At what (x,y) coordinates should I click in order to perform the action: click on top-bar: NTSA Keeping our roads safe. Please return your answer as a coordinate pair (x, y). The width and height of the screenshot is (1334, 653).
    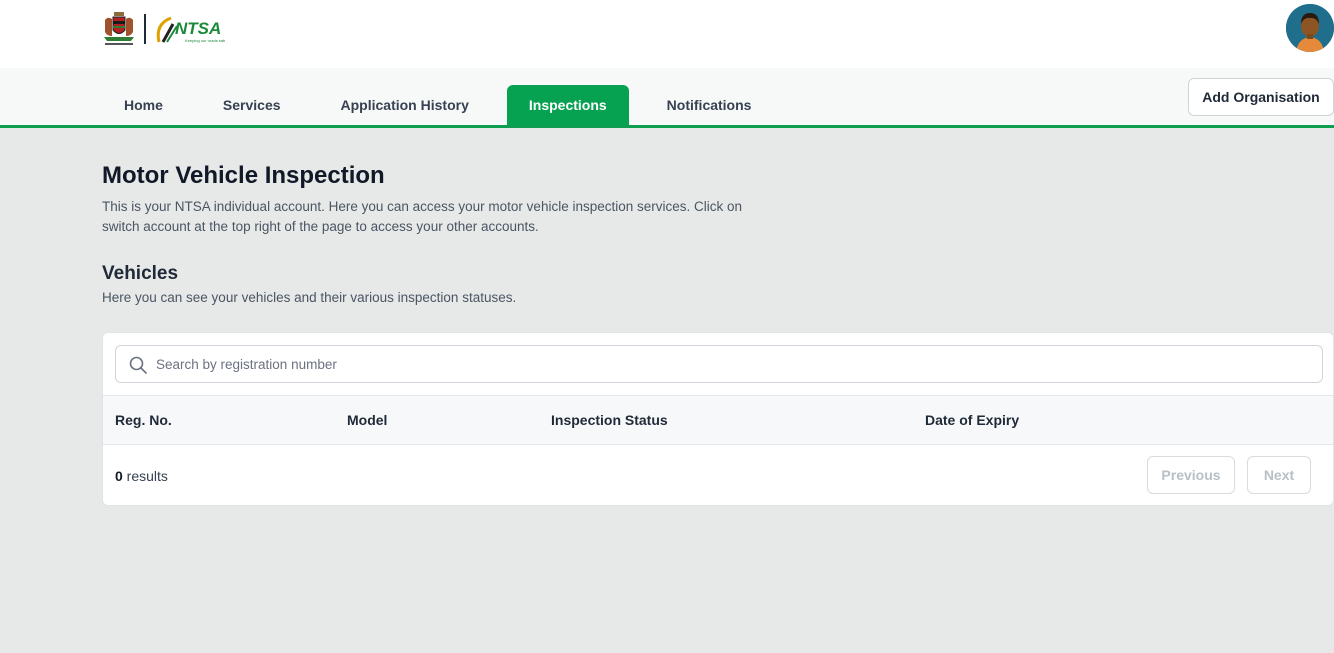
    Looking at the image, I should click on (667, 34).